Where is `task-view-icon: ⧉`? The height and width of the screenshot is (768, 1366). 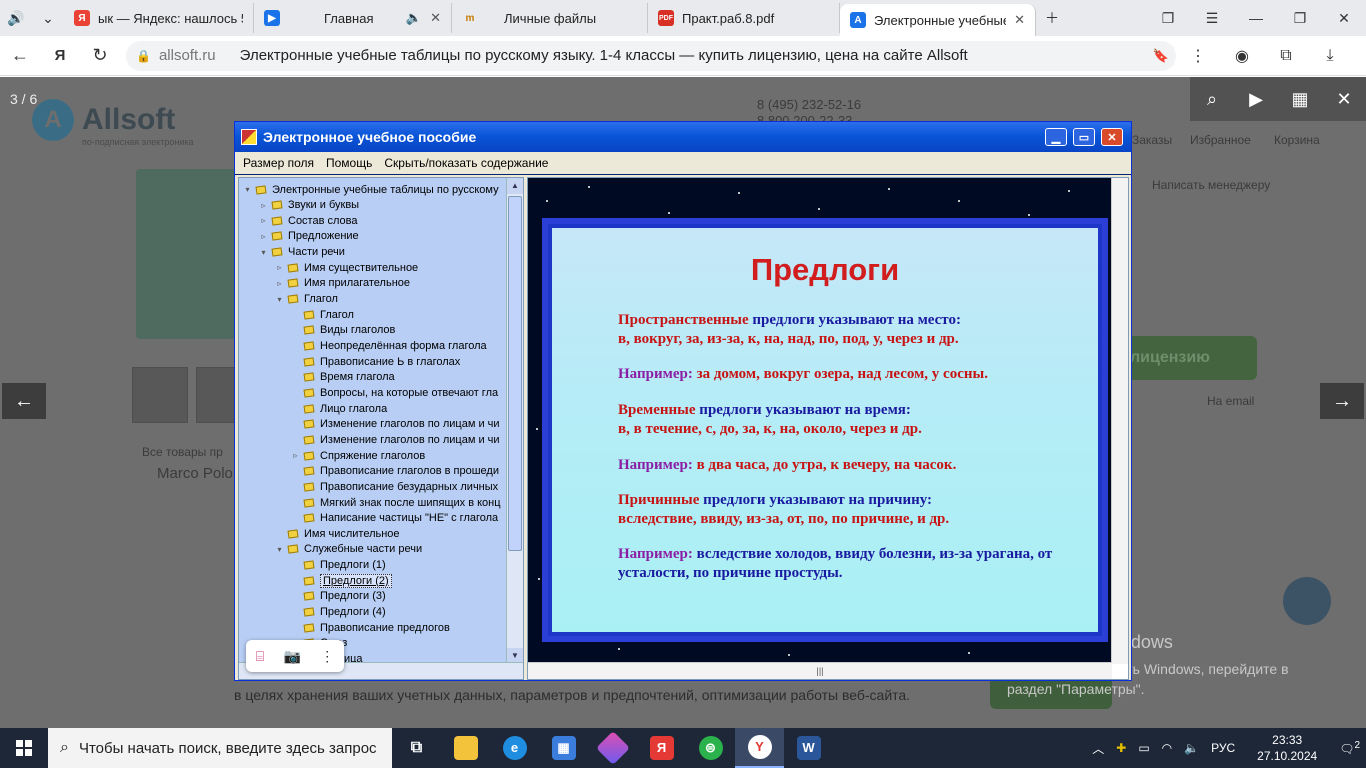
task-view-icon: ⧉ is located at coordinates (416, 748).